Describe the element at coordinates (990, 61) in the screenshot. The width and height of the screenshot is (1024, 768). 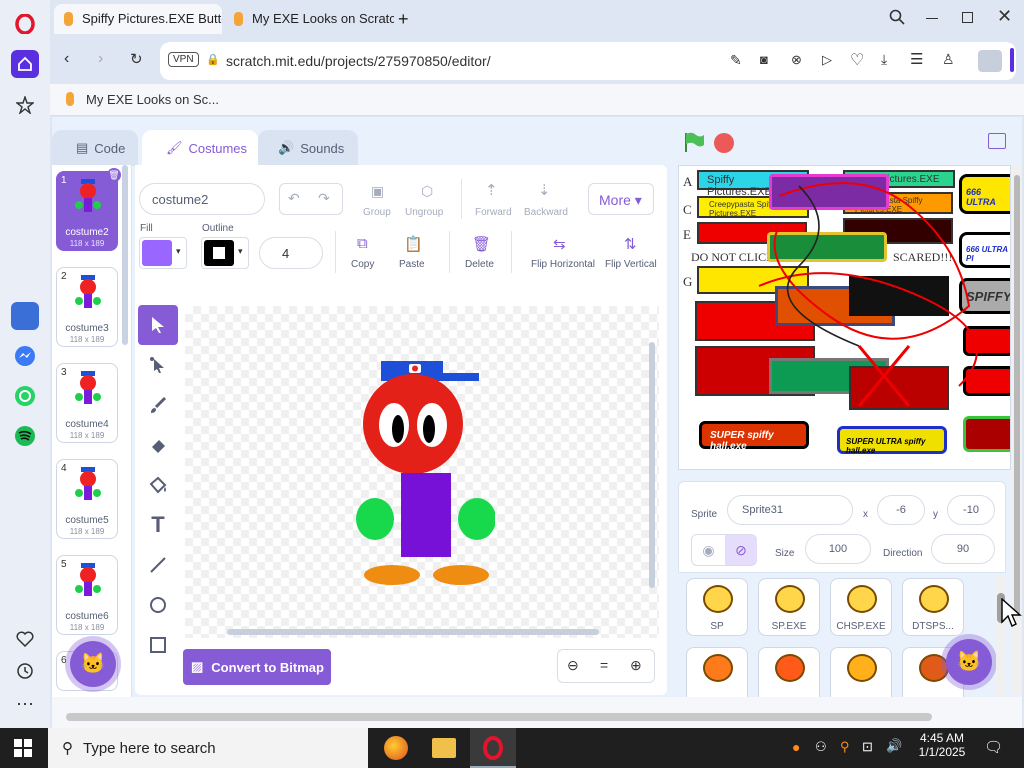
I see `extensions-icon` at that location.